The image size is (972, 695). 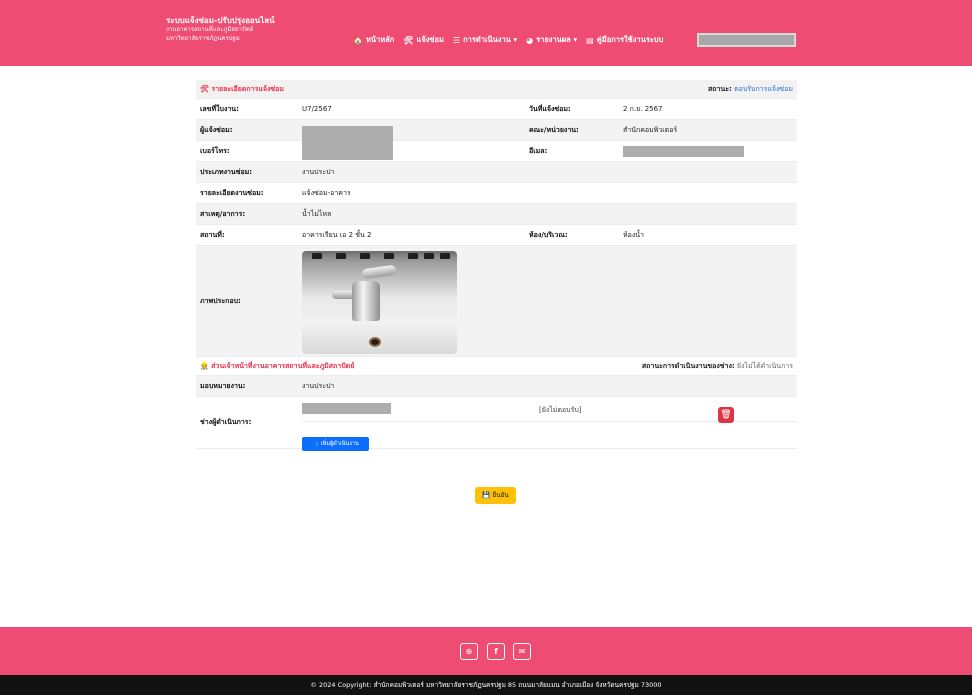 I want to click on assign-value: งานประปา, so click(x=318, y=385).